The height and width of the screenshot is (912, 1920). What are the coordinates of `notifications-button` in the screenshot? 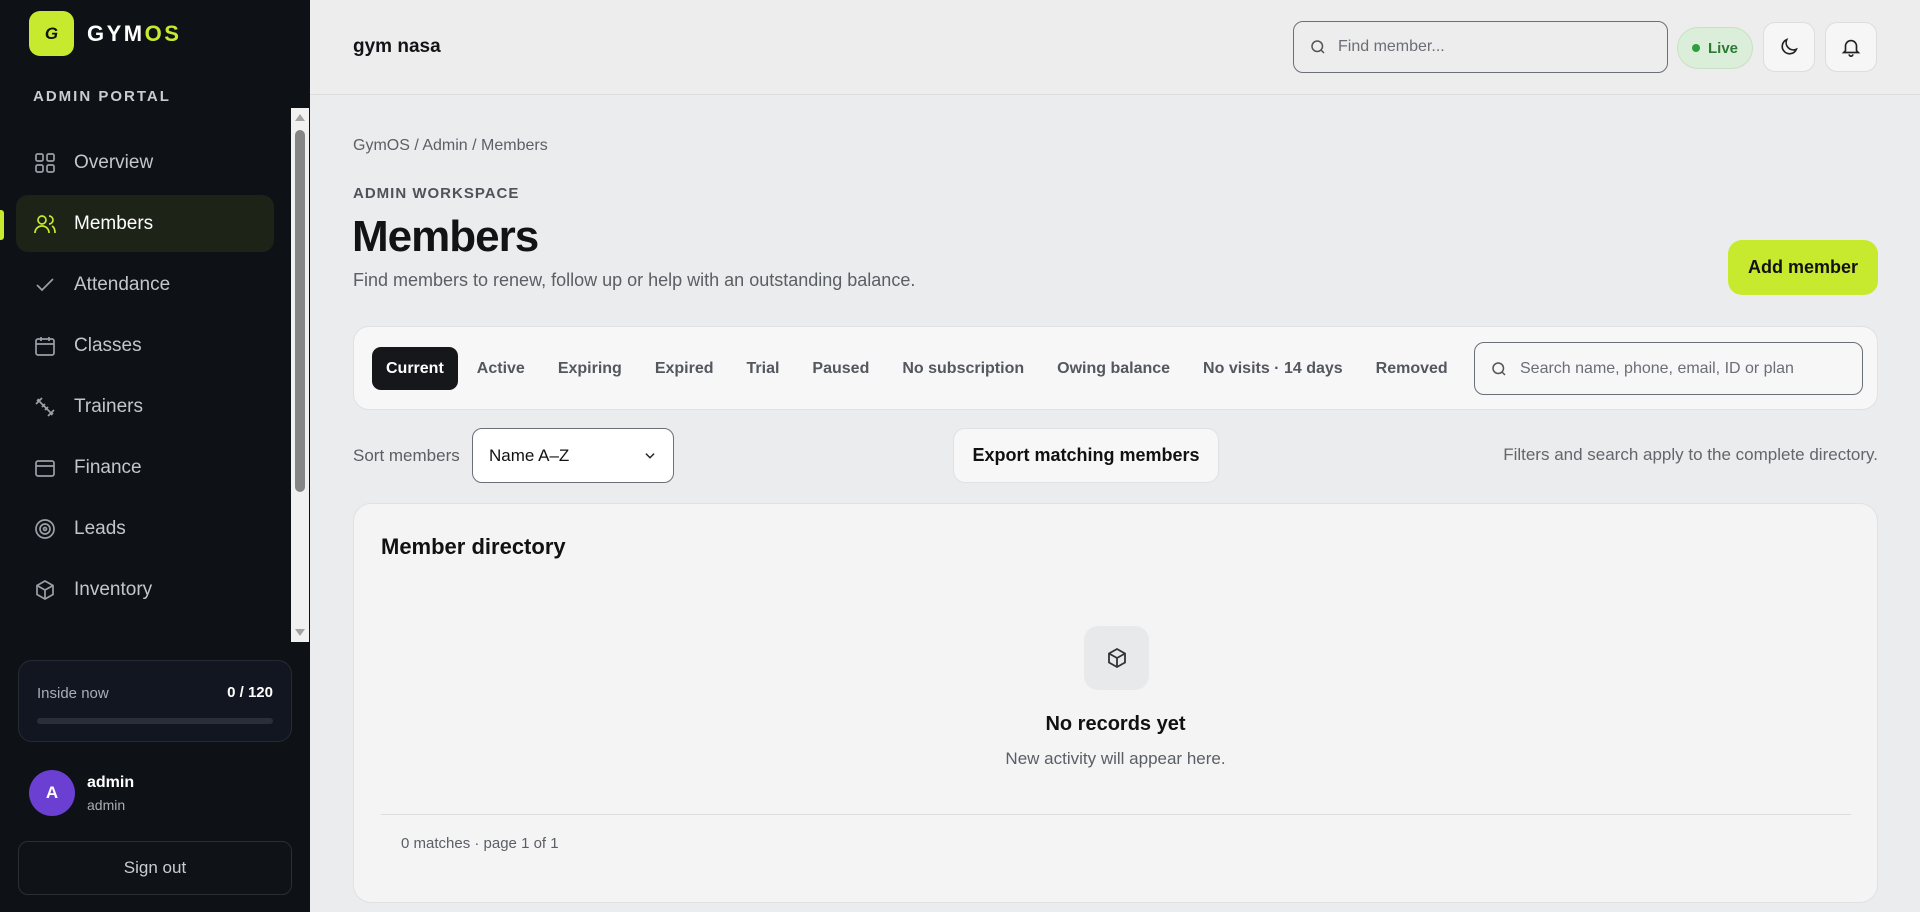 It's located at (1851, 47).